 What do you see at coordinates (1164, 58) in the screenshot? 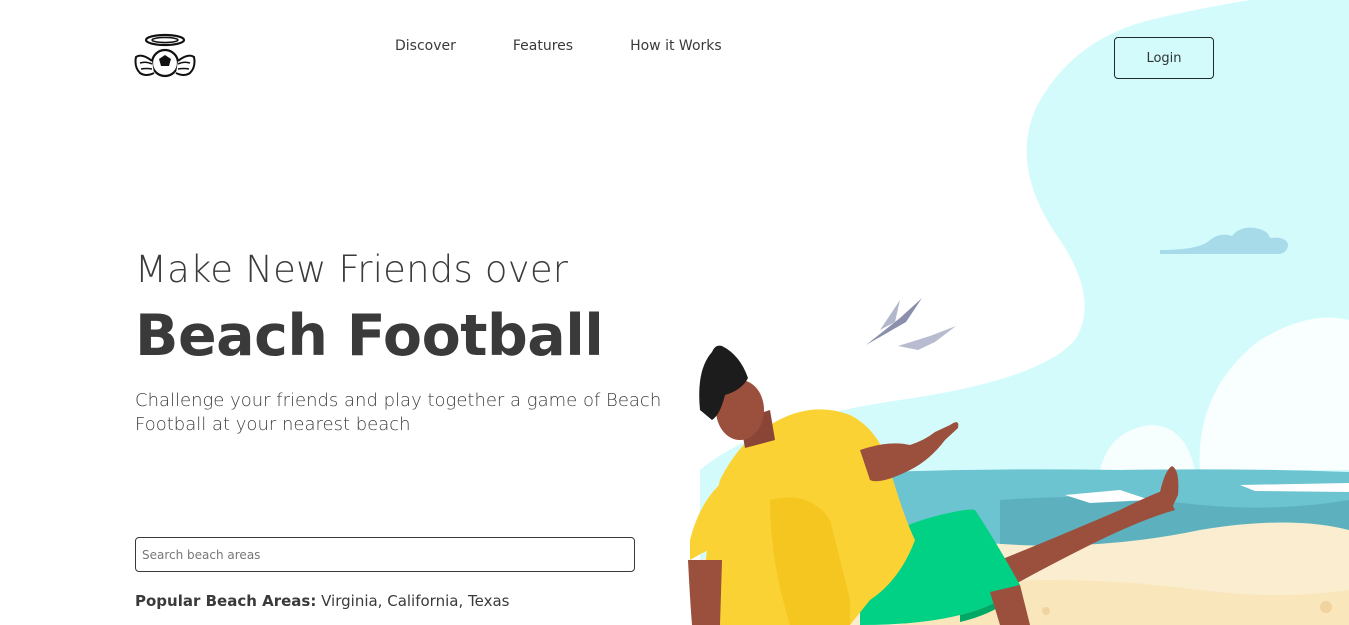
I see `login-button: Login` at bounding box center [1164, 58].